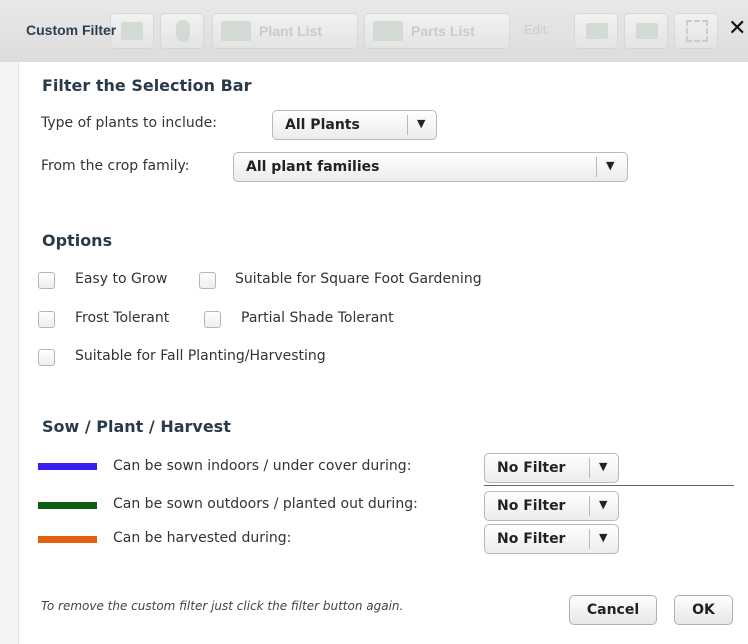 This screenshot has width=748, height=644. What do you see at coordinates (317, 318) in the screenshot?
I see `partial-shade-label: Partial Shade Tolerant` at bounding box center [317, 318].